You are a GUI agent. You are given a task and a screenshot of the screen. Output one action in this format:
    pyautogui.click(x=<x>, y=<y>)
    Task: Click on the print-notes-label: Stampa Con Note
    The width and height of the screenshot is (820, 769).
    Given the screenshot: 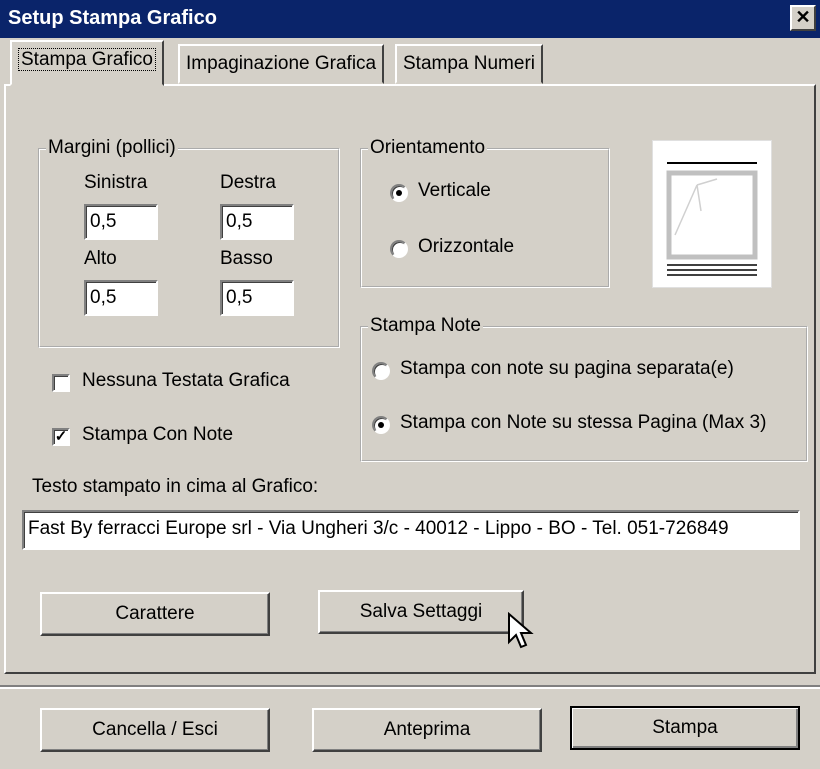 What is the action you would take?
    pyautogui.click(x=157, y=435)
    